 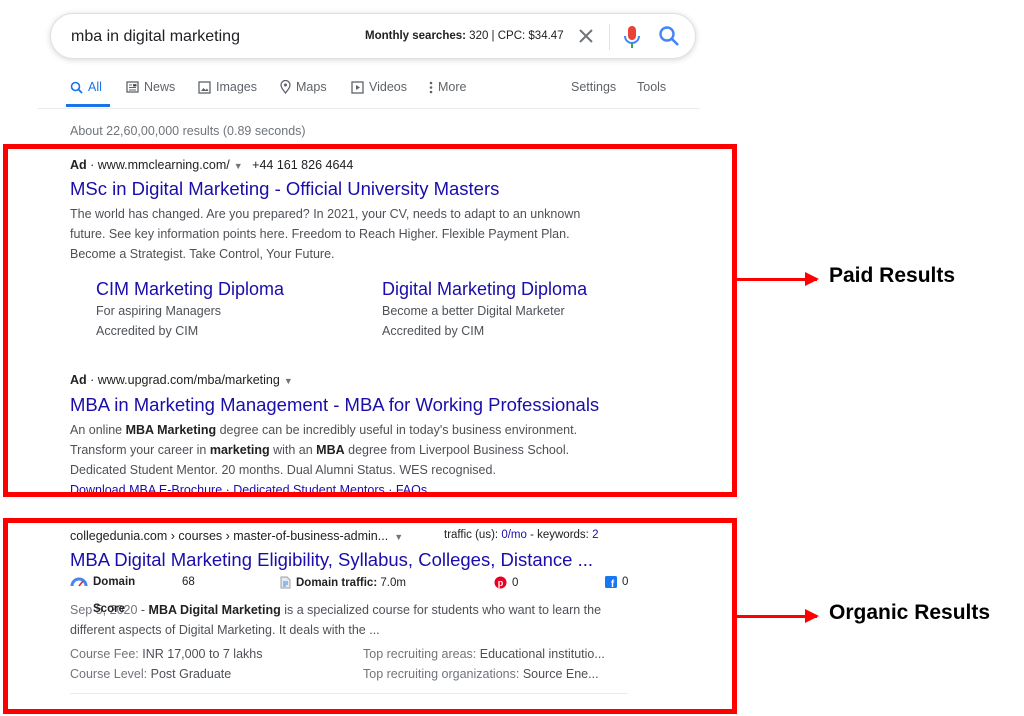 What do you see at coordinates (651, 87) in the screenshot?
I see `tab-tools: Tools` at bounding box center [651, 87].